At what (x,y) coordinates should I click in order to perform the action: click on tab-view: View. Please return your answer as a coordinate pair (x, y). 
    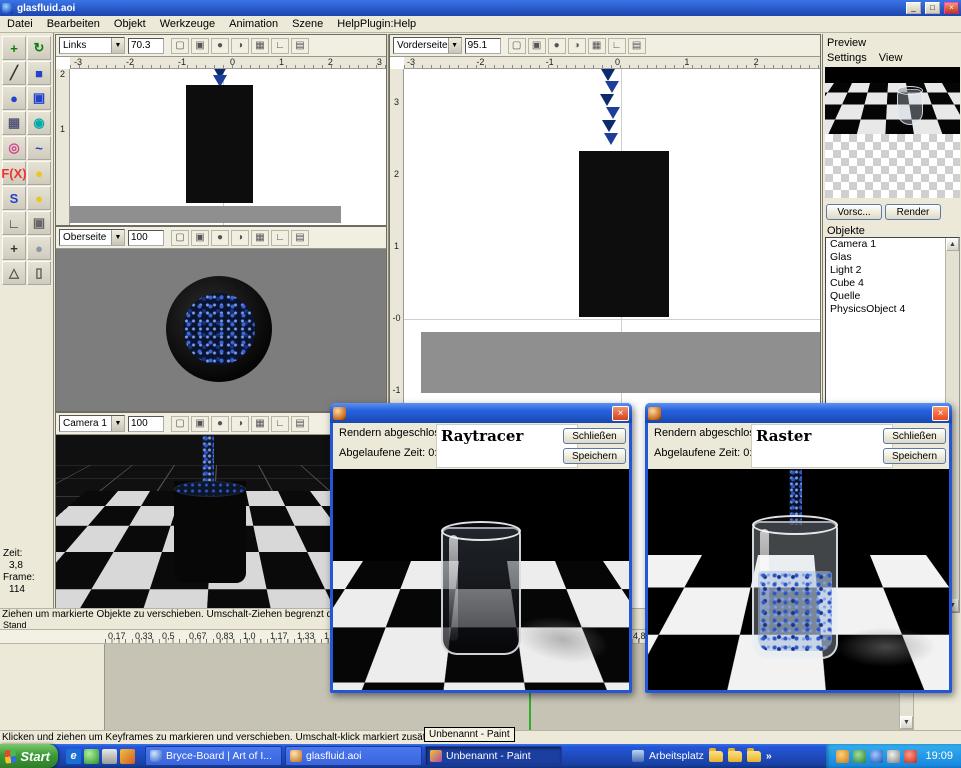
    Looking at the image, I should click on (891, 58).